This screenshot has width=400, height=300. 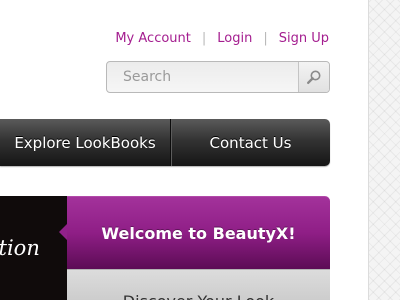 I want to click on account-links: My Account | Login | Sign Up, so click(x=222, y=38).